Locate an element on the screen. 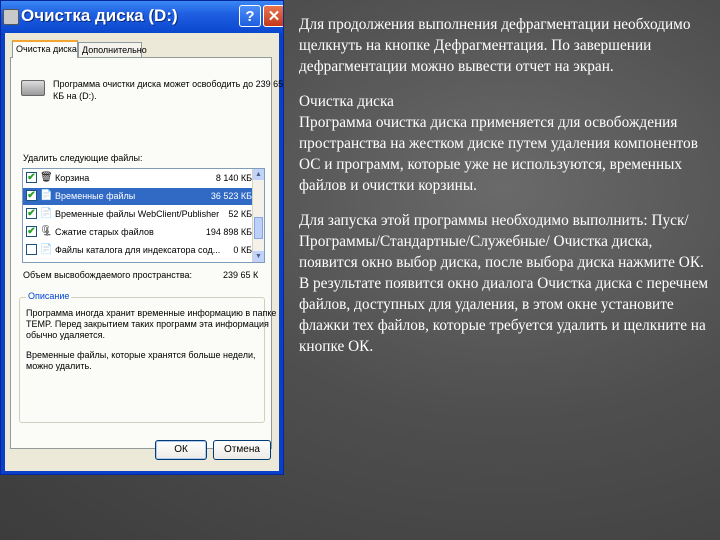 The width and height of the screenshot is (720, 540). disk-cleanup-icon is located at coordinates (11, 17).